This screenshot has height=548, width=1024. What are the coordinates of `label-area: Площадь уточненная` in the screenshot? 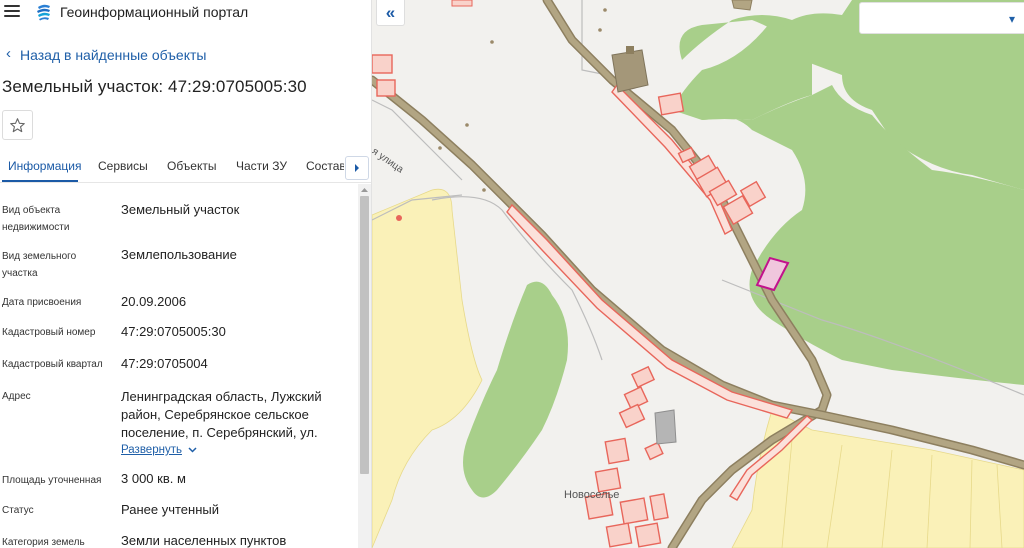 It's located at (51, 480).